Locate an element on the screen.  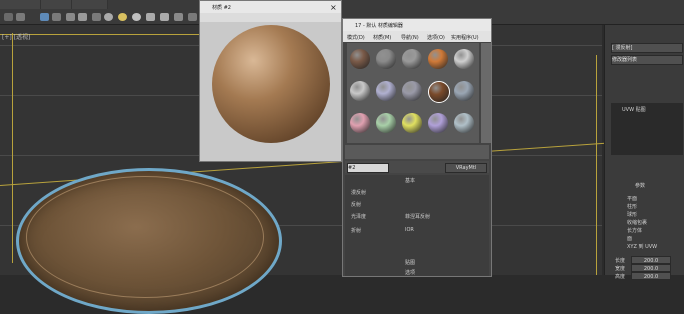
section-maps-title: 贴图 is located at coordinates (410, 263).